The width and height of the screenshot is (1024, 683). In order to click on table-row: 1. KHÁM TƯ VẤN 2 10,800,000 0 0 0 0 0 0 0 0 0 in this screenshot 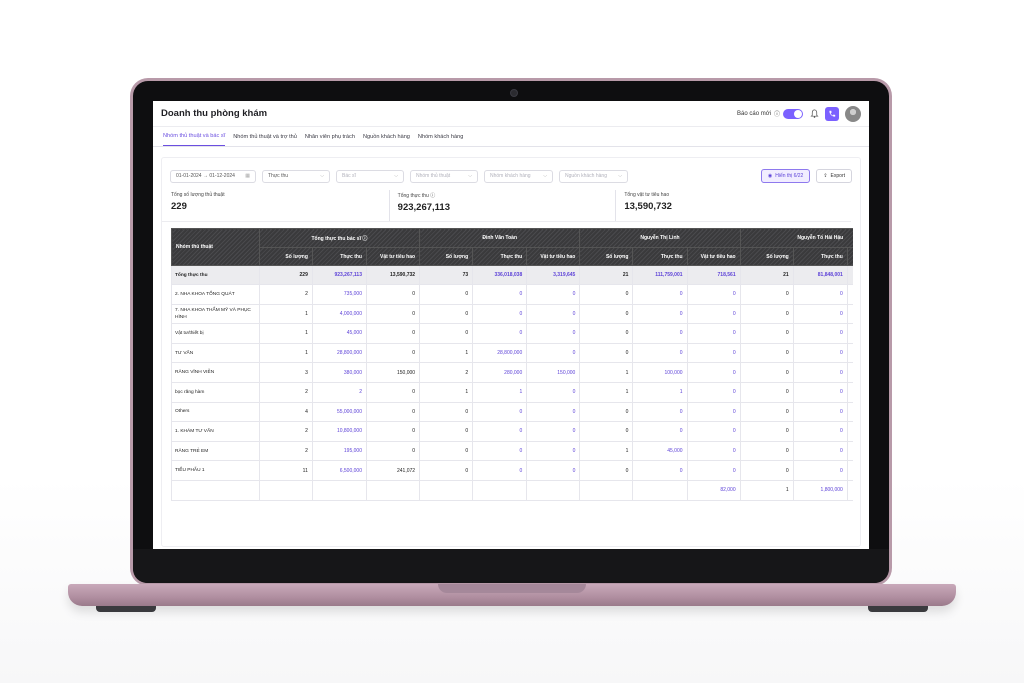, I will do `click(512, 431)`.